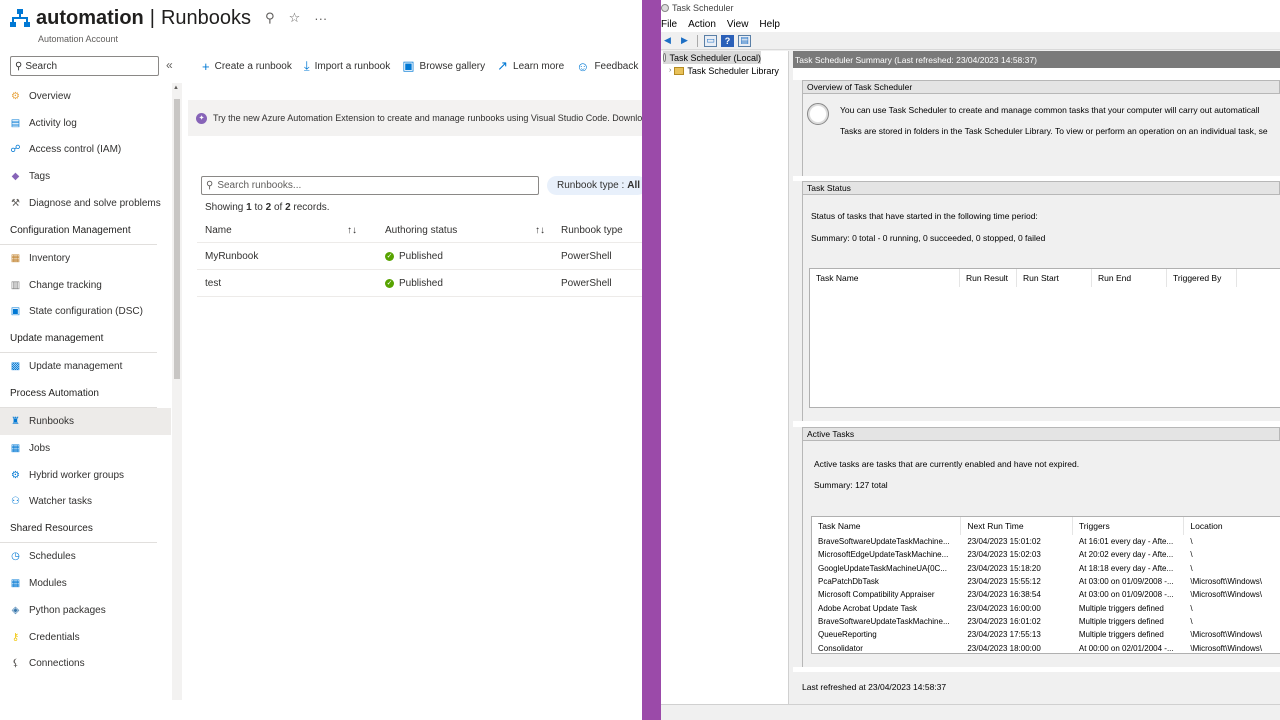  I want to click on browse-gallery-label: Browse gallery, so click(452, 66).